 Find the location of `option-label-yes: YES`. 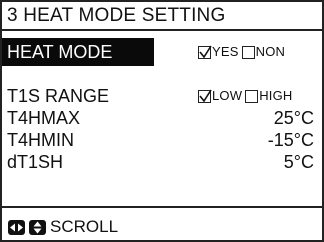

option-label-yes: YES is located at coordinates (225, 51).